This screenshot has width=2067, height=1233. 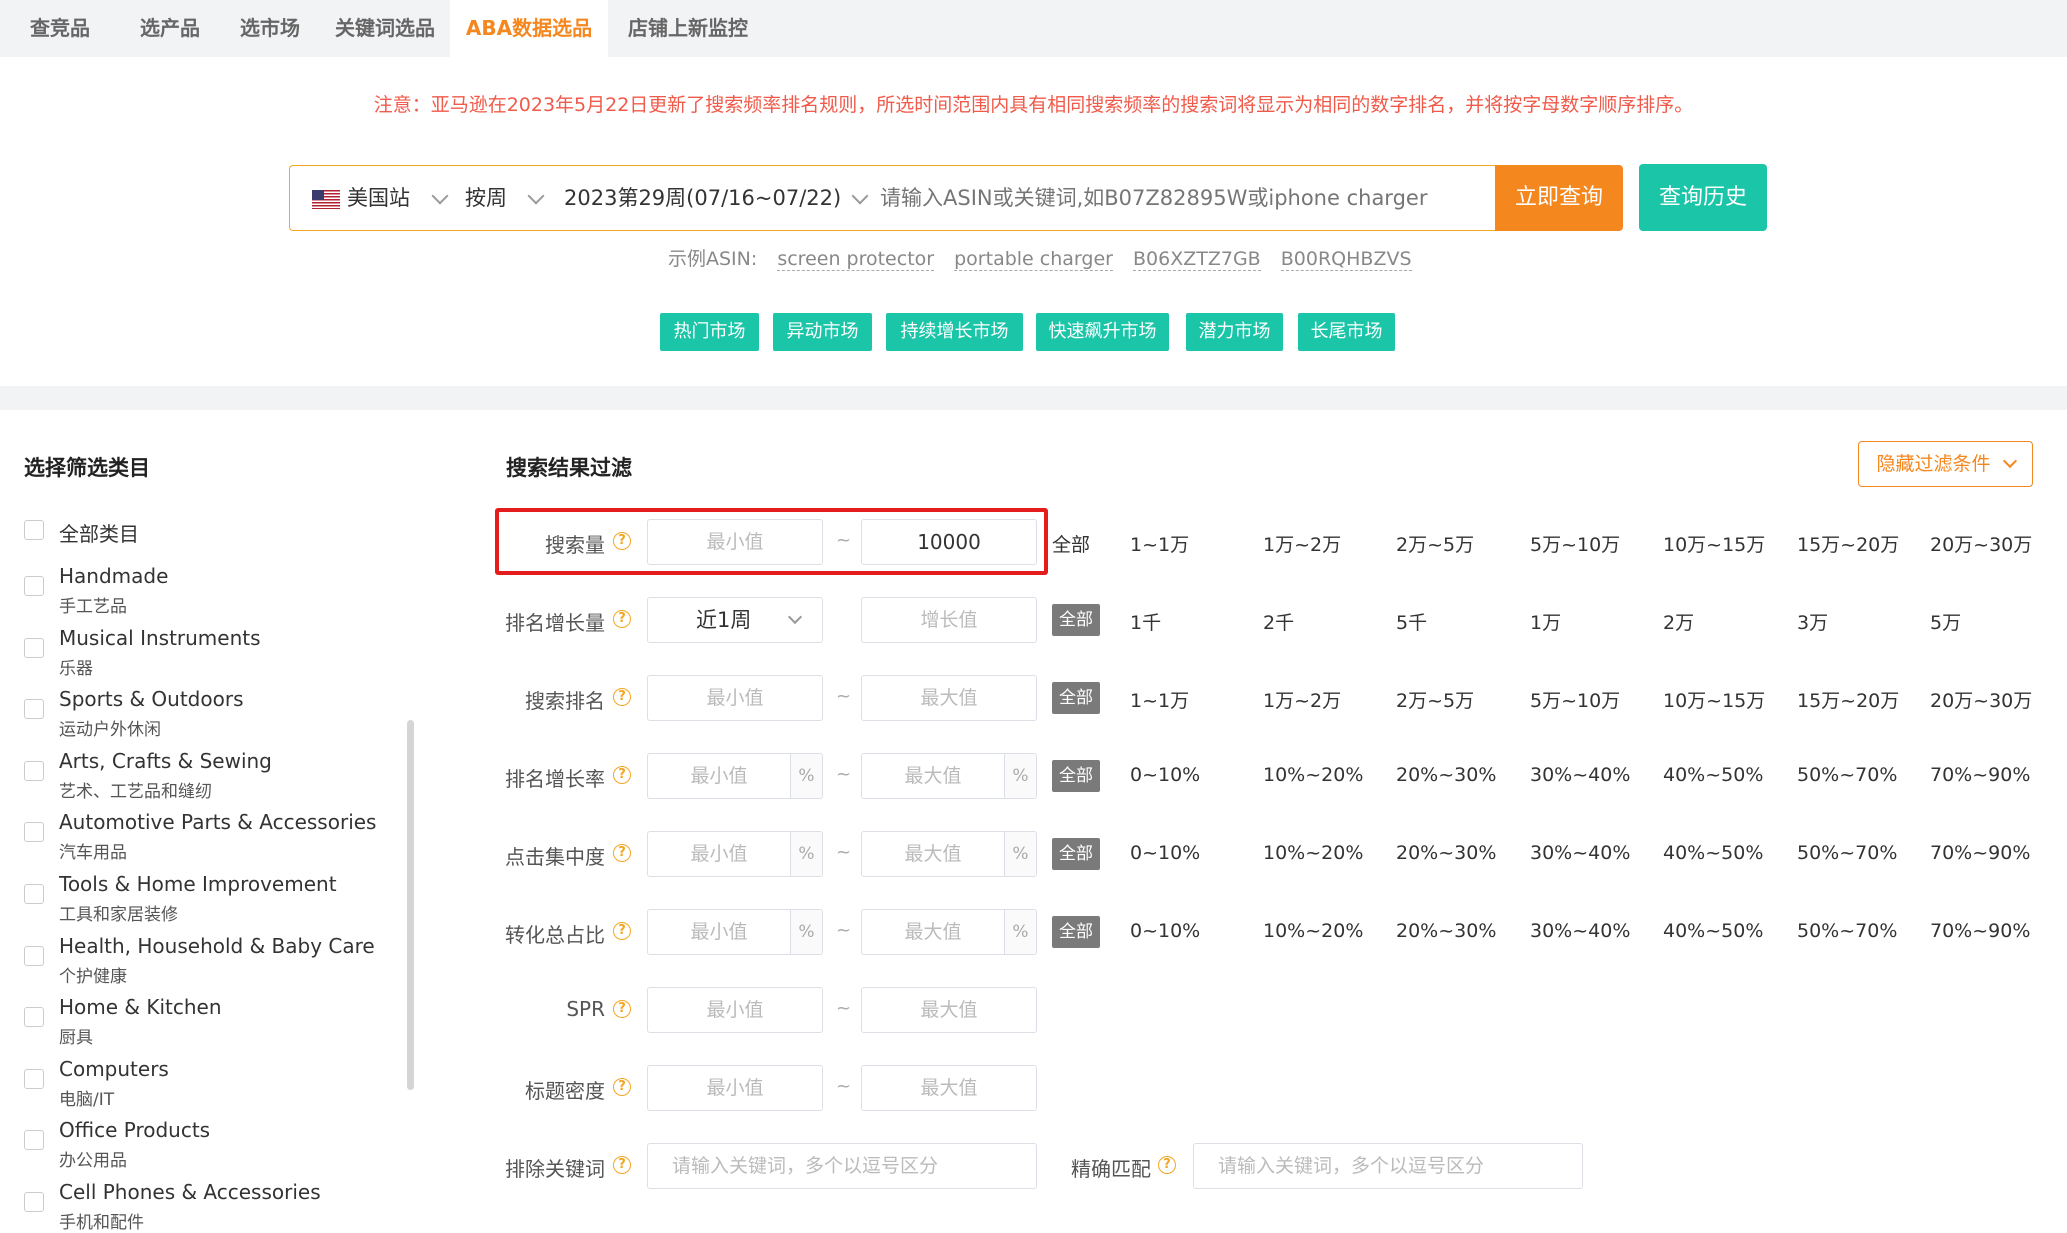 What do you see at coordinates (949, 620) in the screenshot?
I see `max-input: 增长值` at bounding box center [949, 620].